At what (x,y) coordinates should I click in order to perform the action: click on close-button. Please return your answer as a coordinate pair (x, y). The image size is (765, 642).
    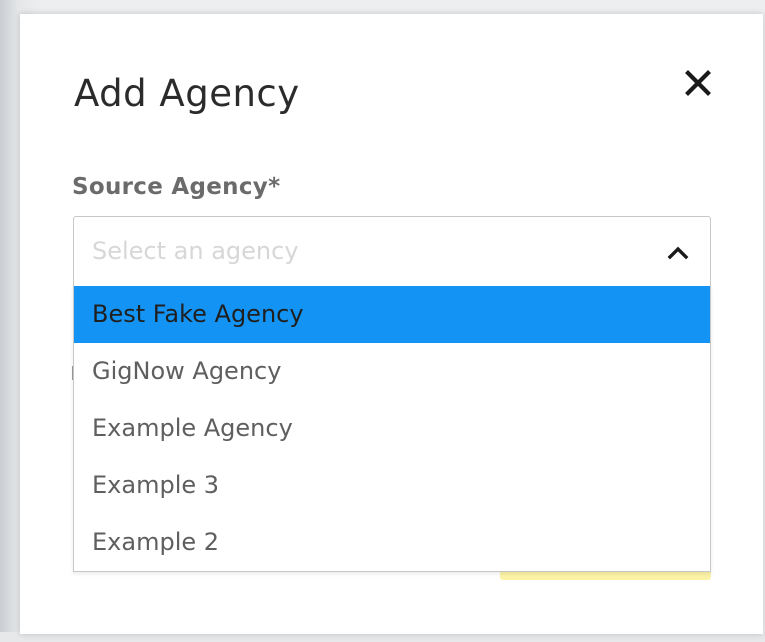
    Looking at the image, I should click on (698, 83).